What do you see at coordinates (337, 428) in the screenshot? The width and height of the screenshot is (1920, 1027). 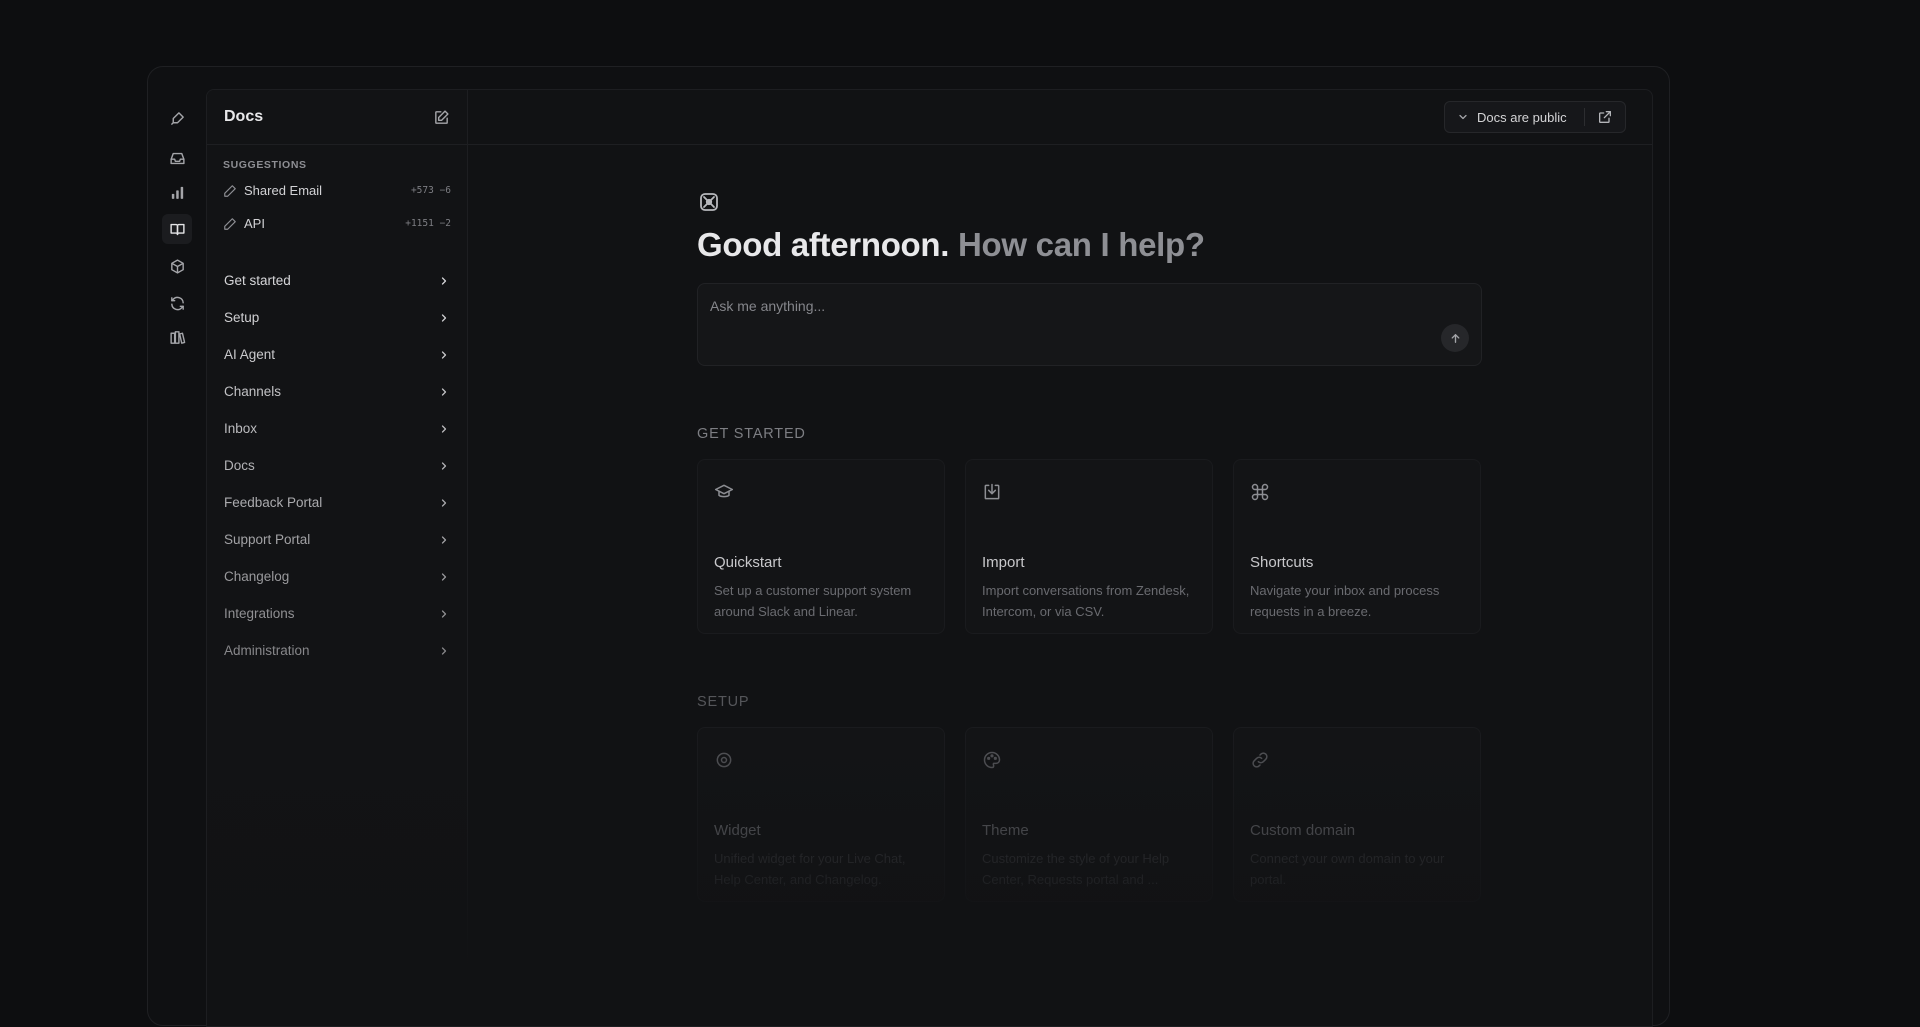 I see `sidebar-item-inbox: Inbox` at bounding box center [337, 428].